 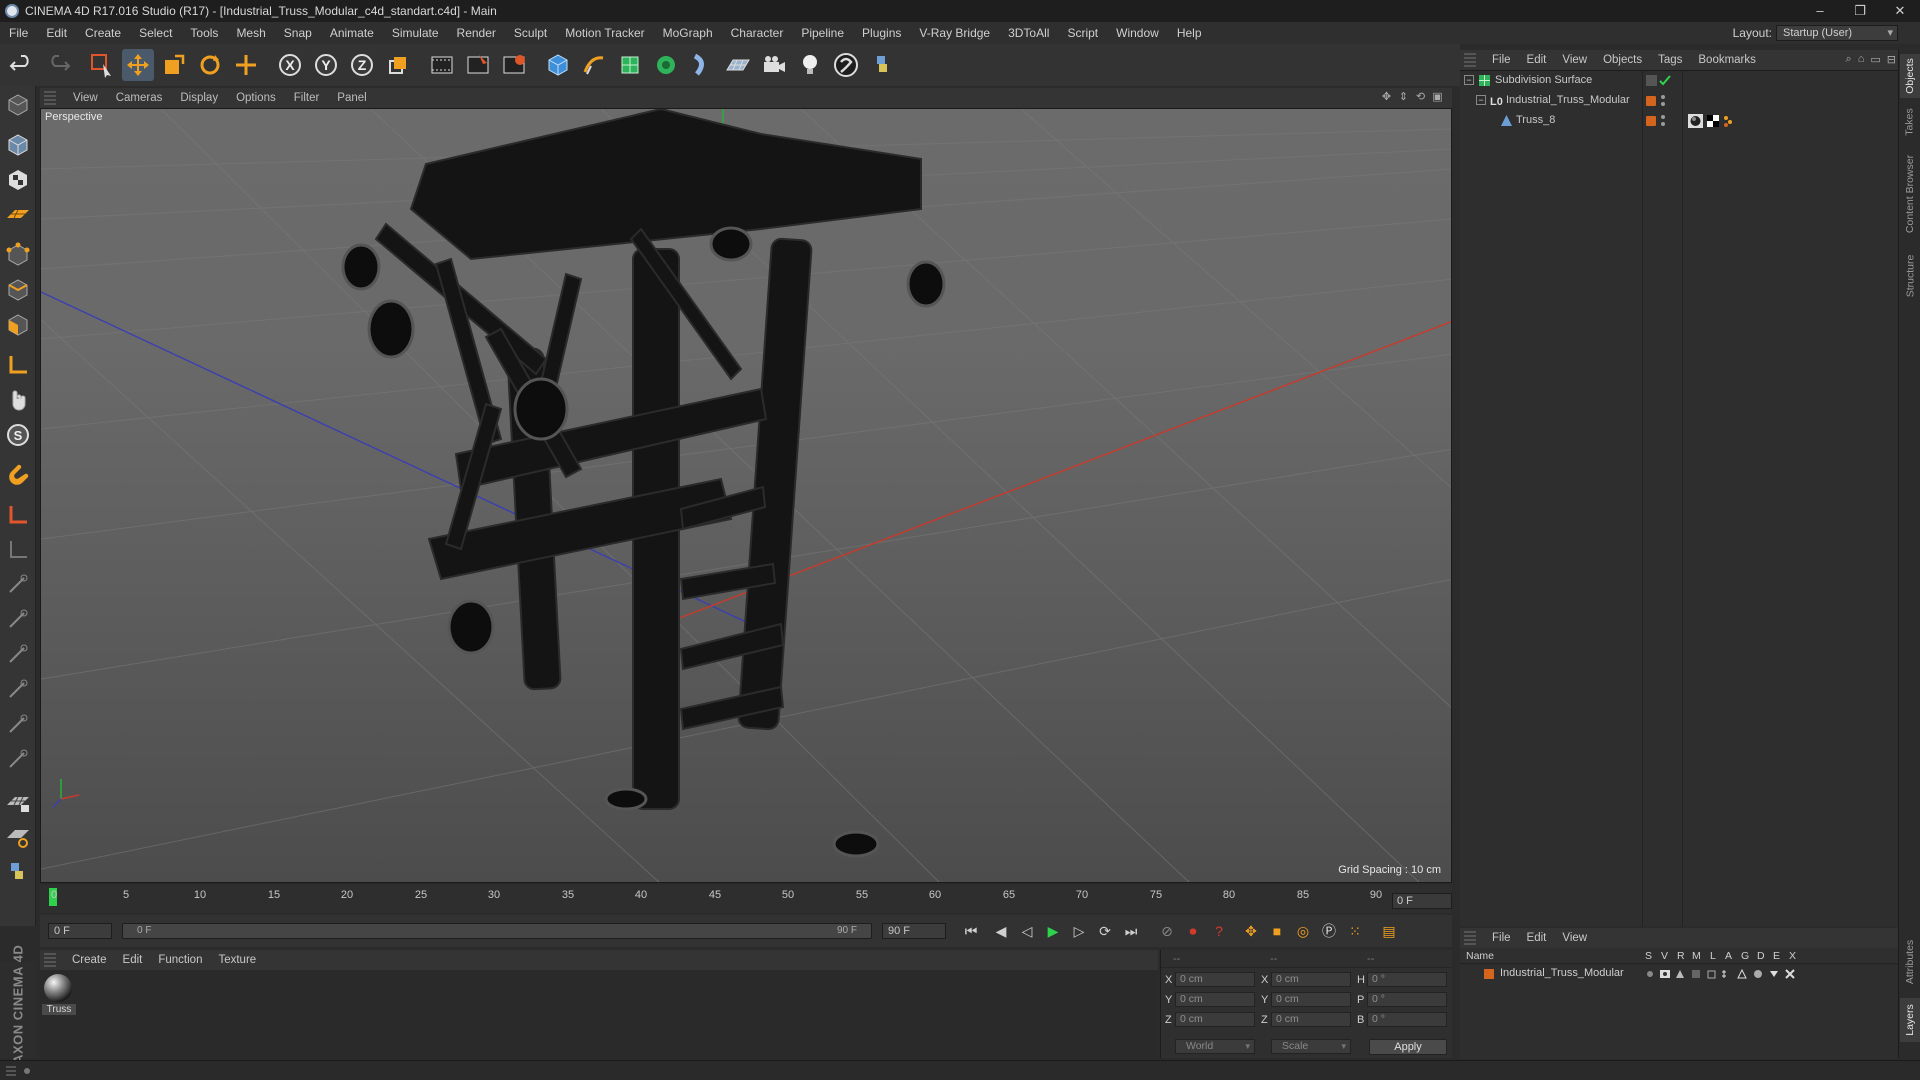 What do you see at coordinates (1820, 11) in the screenshot?
I see `minimize-button: –` at bounding box center [1820, 11].